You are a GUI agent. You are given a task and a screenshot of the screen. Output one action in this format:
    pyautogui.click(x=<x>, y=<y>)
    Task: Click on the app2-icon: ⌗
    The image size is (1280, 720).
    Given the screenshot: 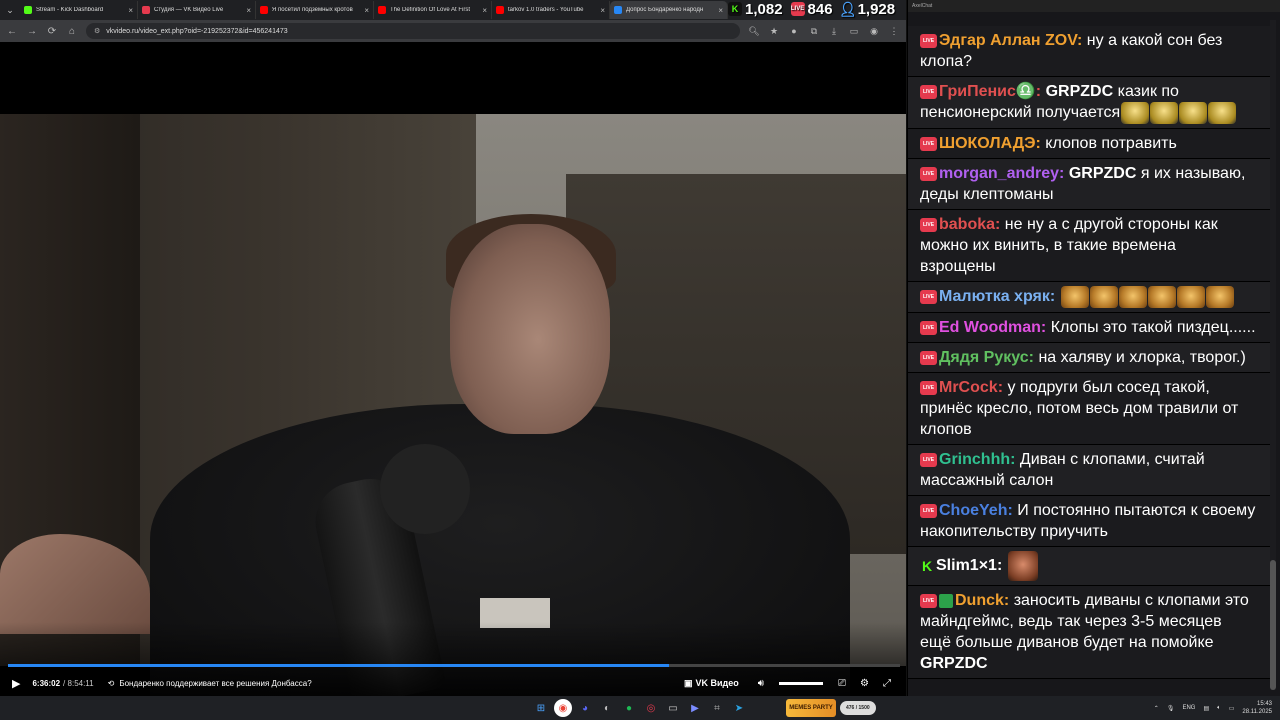 What is the action you would take?
    pyautogui.click(x=717, y=708)
    